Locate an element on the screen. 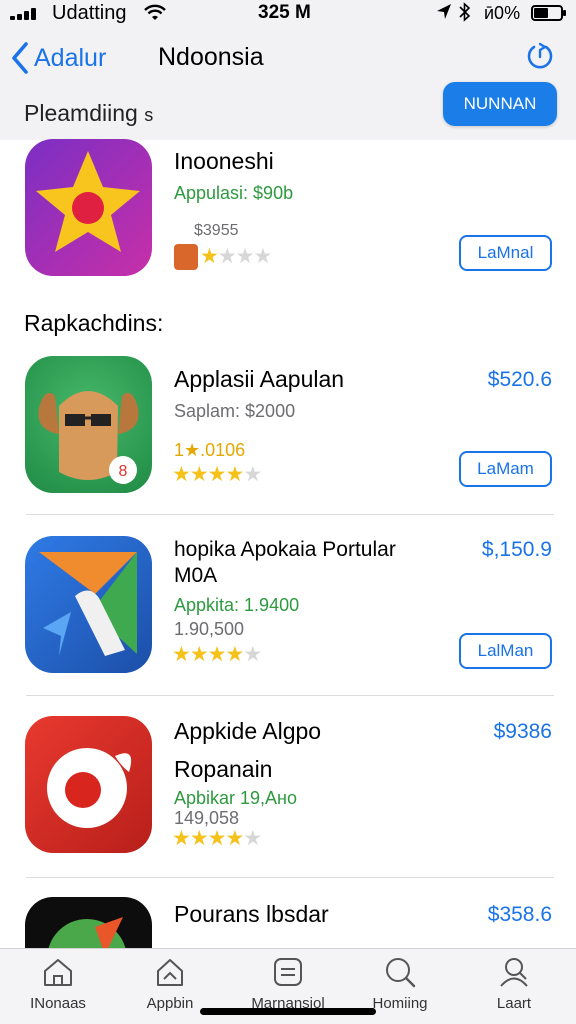 Image resolution: width=576 pixels, height=1024 pixels. app-name: hopika Apokaia Portular is located at coordinates (285, 549).